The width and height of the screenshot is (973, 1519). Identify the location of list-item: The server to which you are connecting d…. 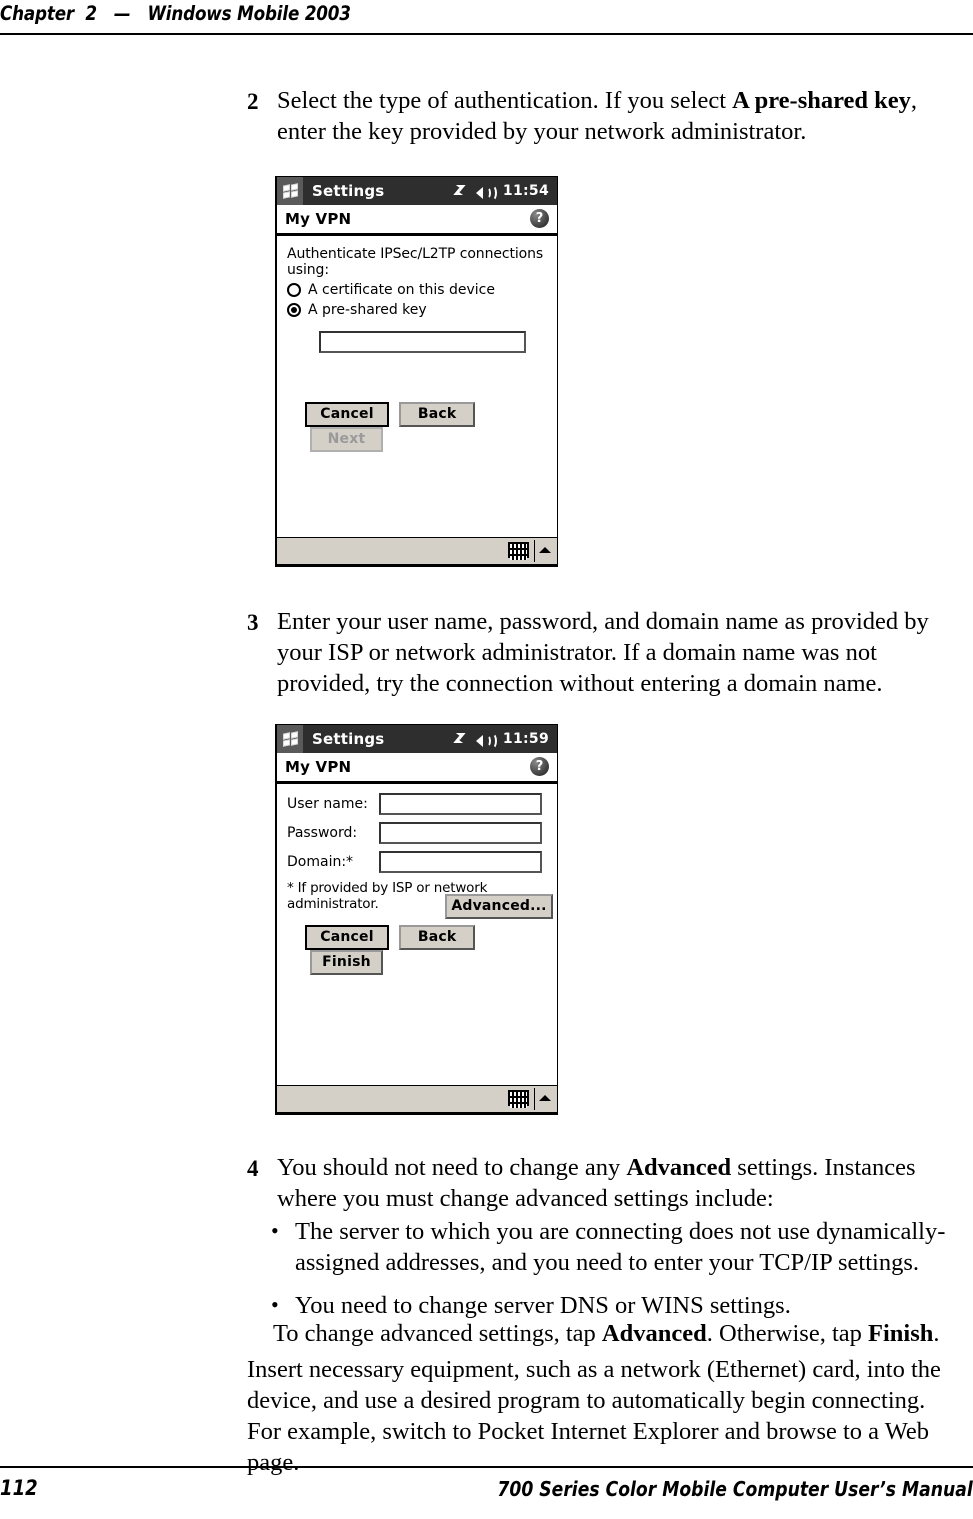
(615, 1246).